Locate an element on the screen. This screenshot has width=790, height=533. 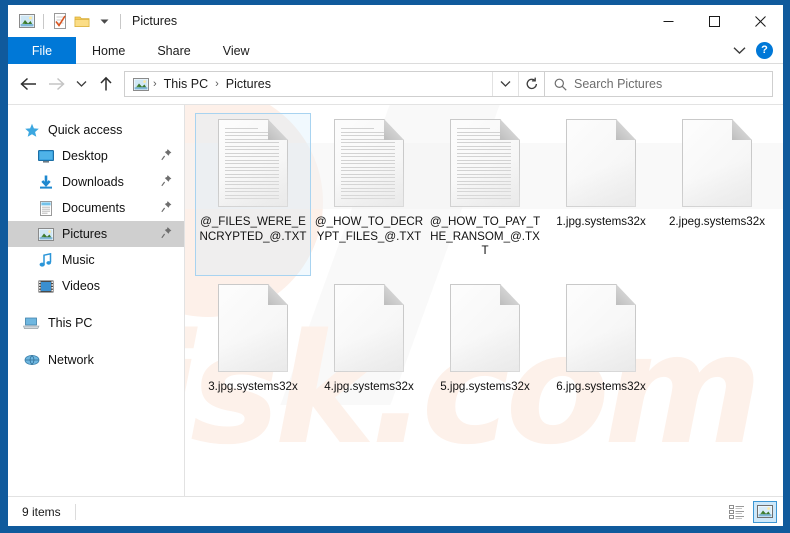
address-bar: › This PC › Pictures is located at coordinates (334, 84).